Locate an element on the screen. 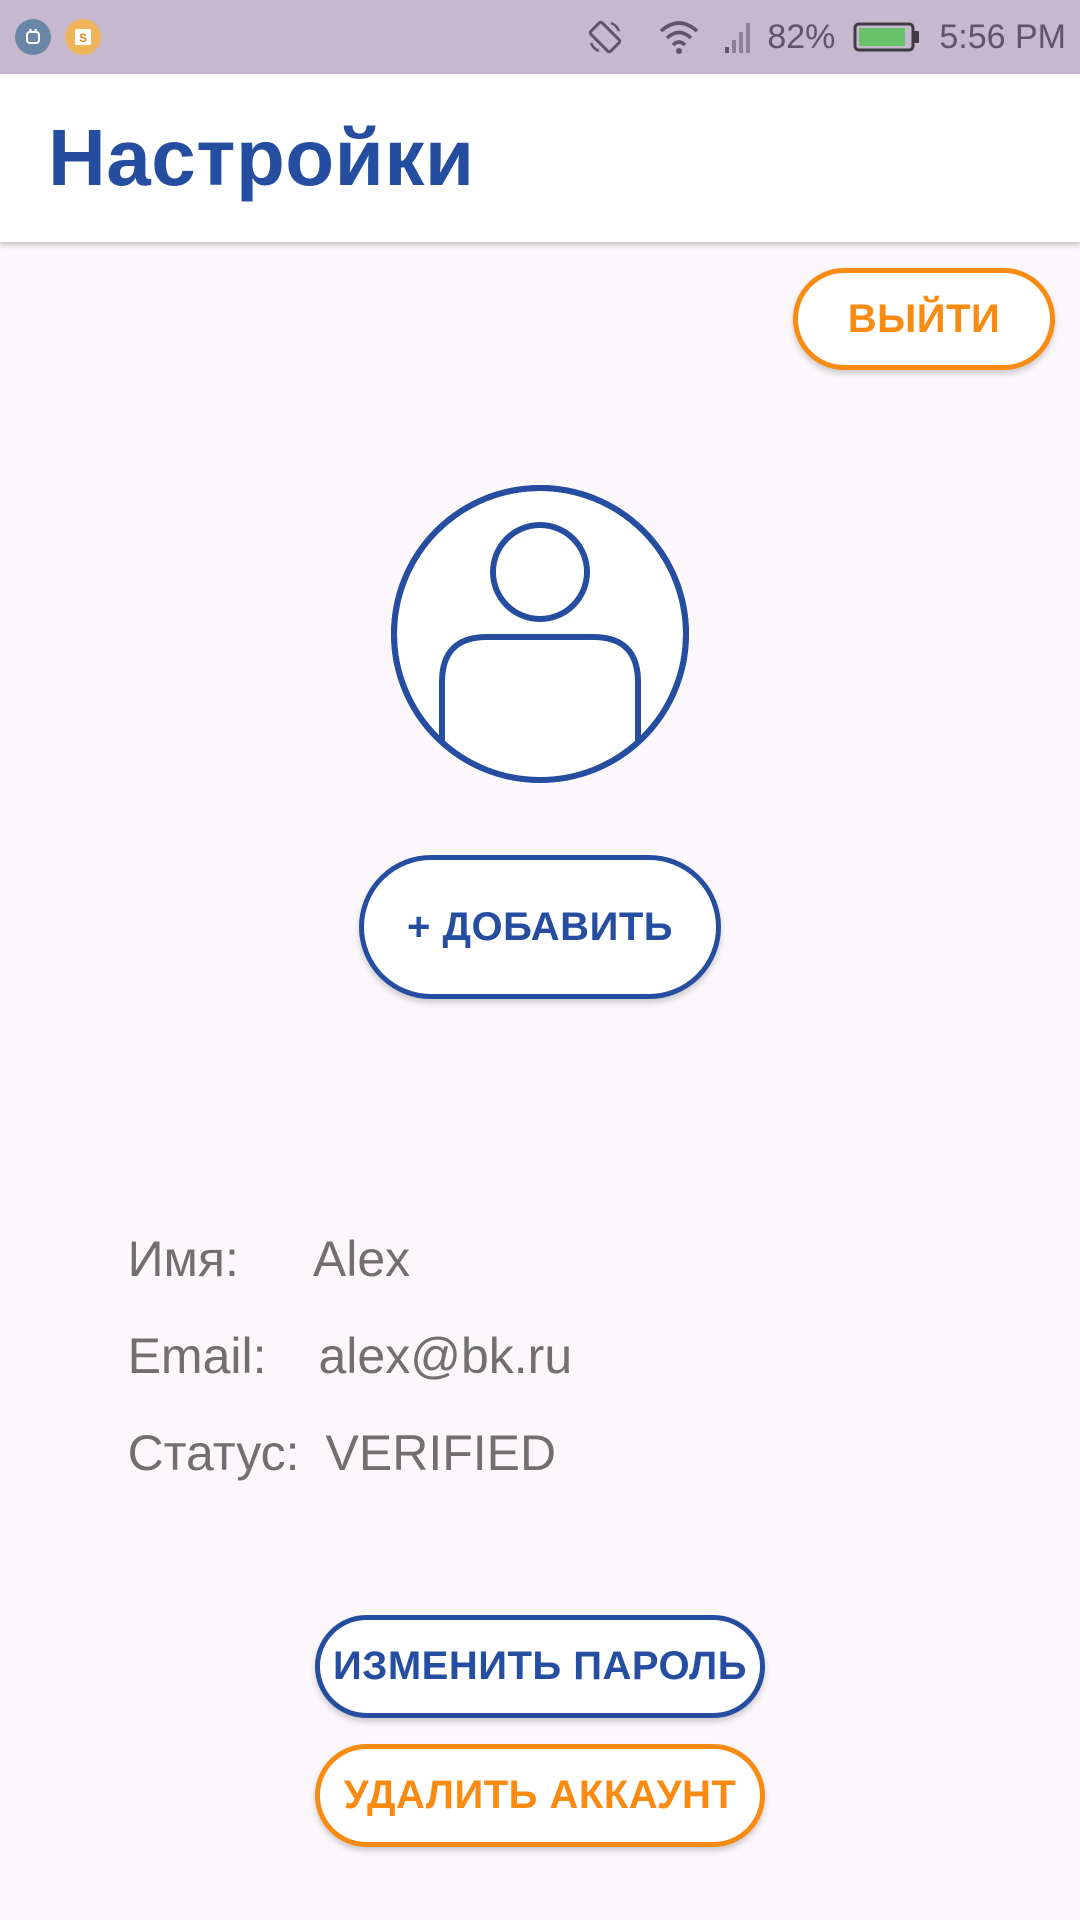 This screenshot has height=1920, width=1080. user-status-row: Статус: VERIFIED is located at coordinates (314, 1453).